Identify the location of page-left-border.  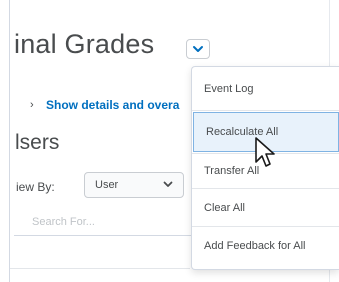
(9, 141).